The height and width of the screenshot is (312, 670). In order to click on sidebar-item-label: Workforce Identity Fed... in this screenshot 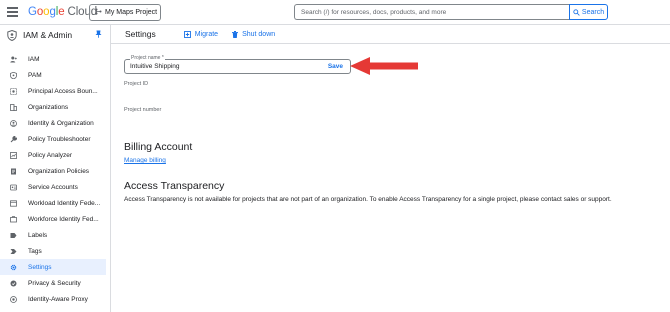, I will do `click(63, 219)`.